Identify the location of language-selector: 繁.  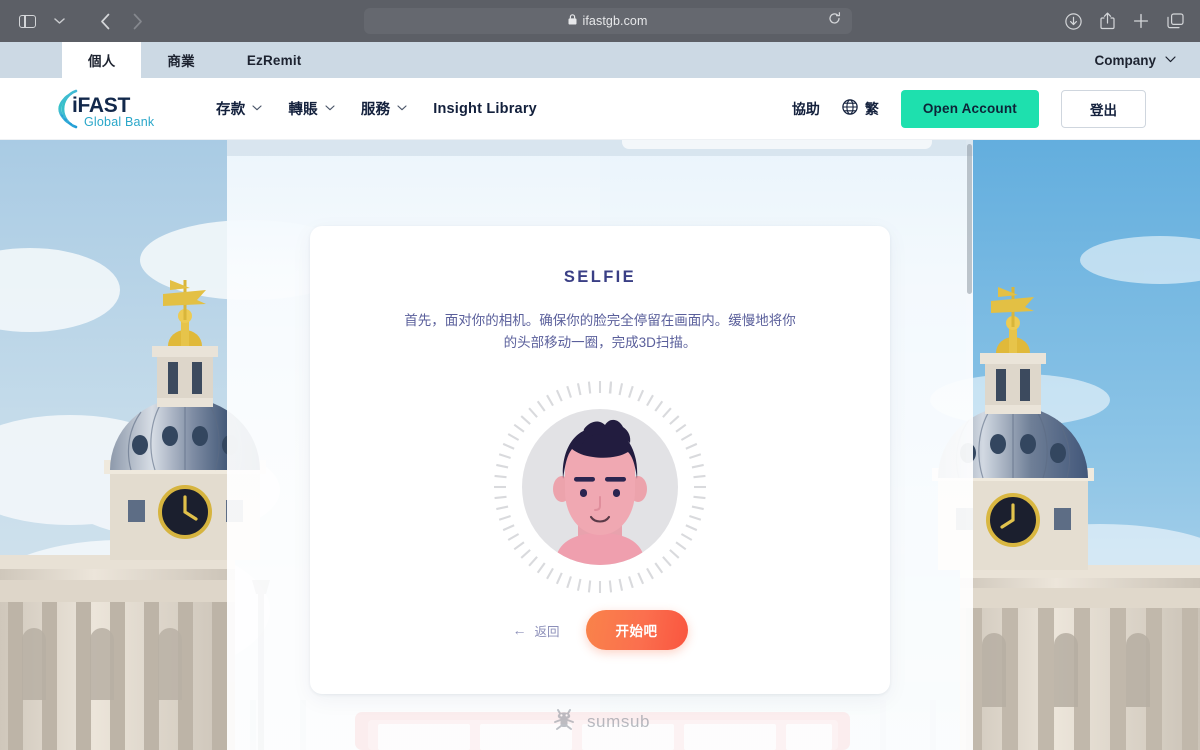
(860, 109).